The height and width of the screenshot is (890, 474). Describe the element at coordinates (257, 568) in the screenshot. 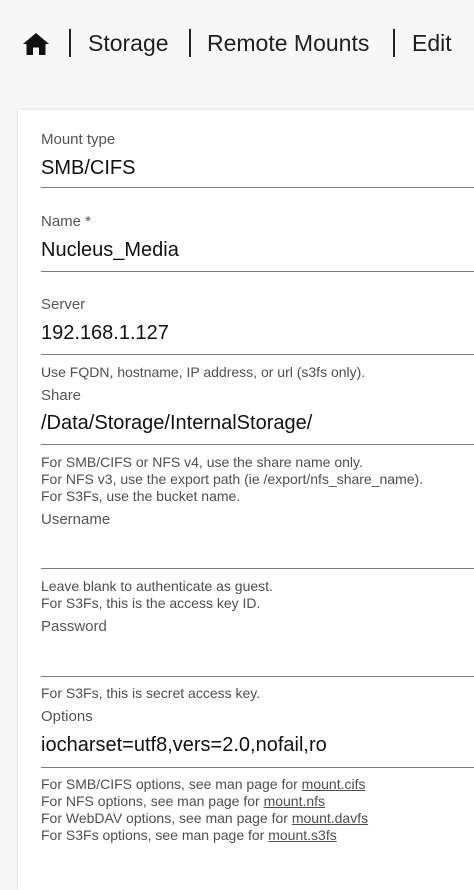

I see `username-underline` at that location.